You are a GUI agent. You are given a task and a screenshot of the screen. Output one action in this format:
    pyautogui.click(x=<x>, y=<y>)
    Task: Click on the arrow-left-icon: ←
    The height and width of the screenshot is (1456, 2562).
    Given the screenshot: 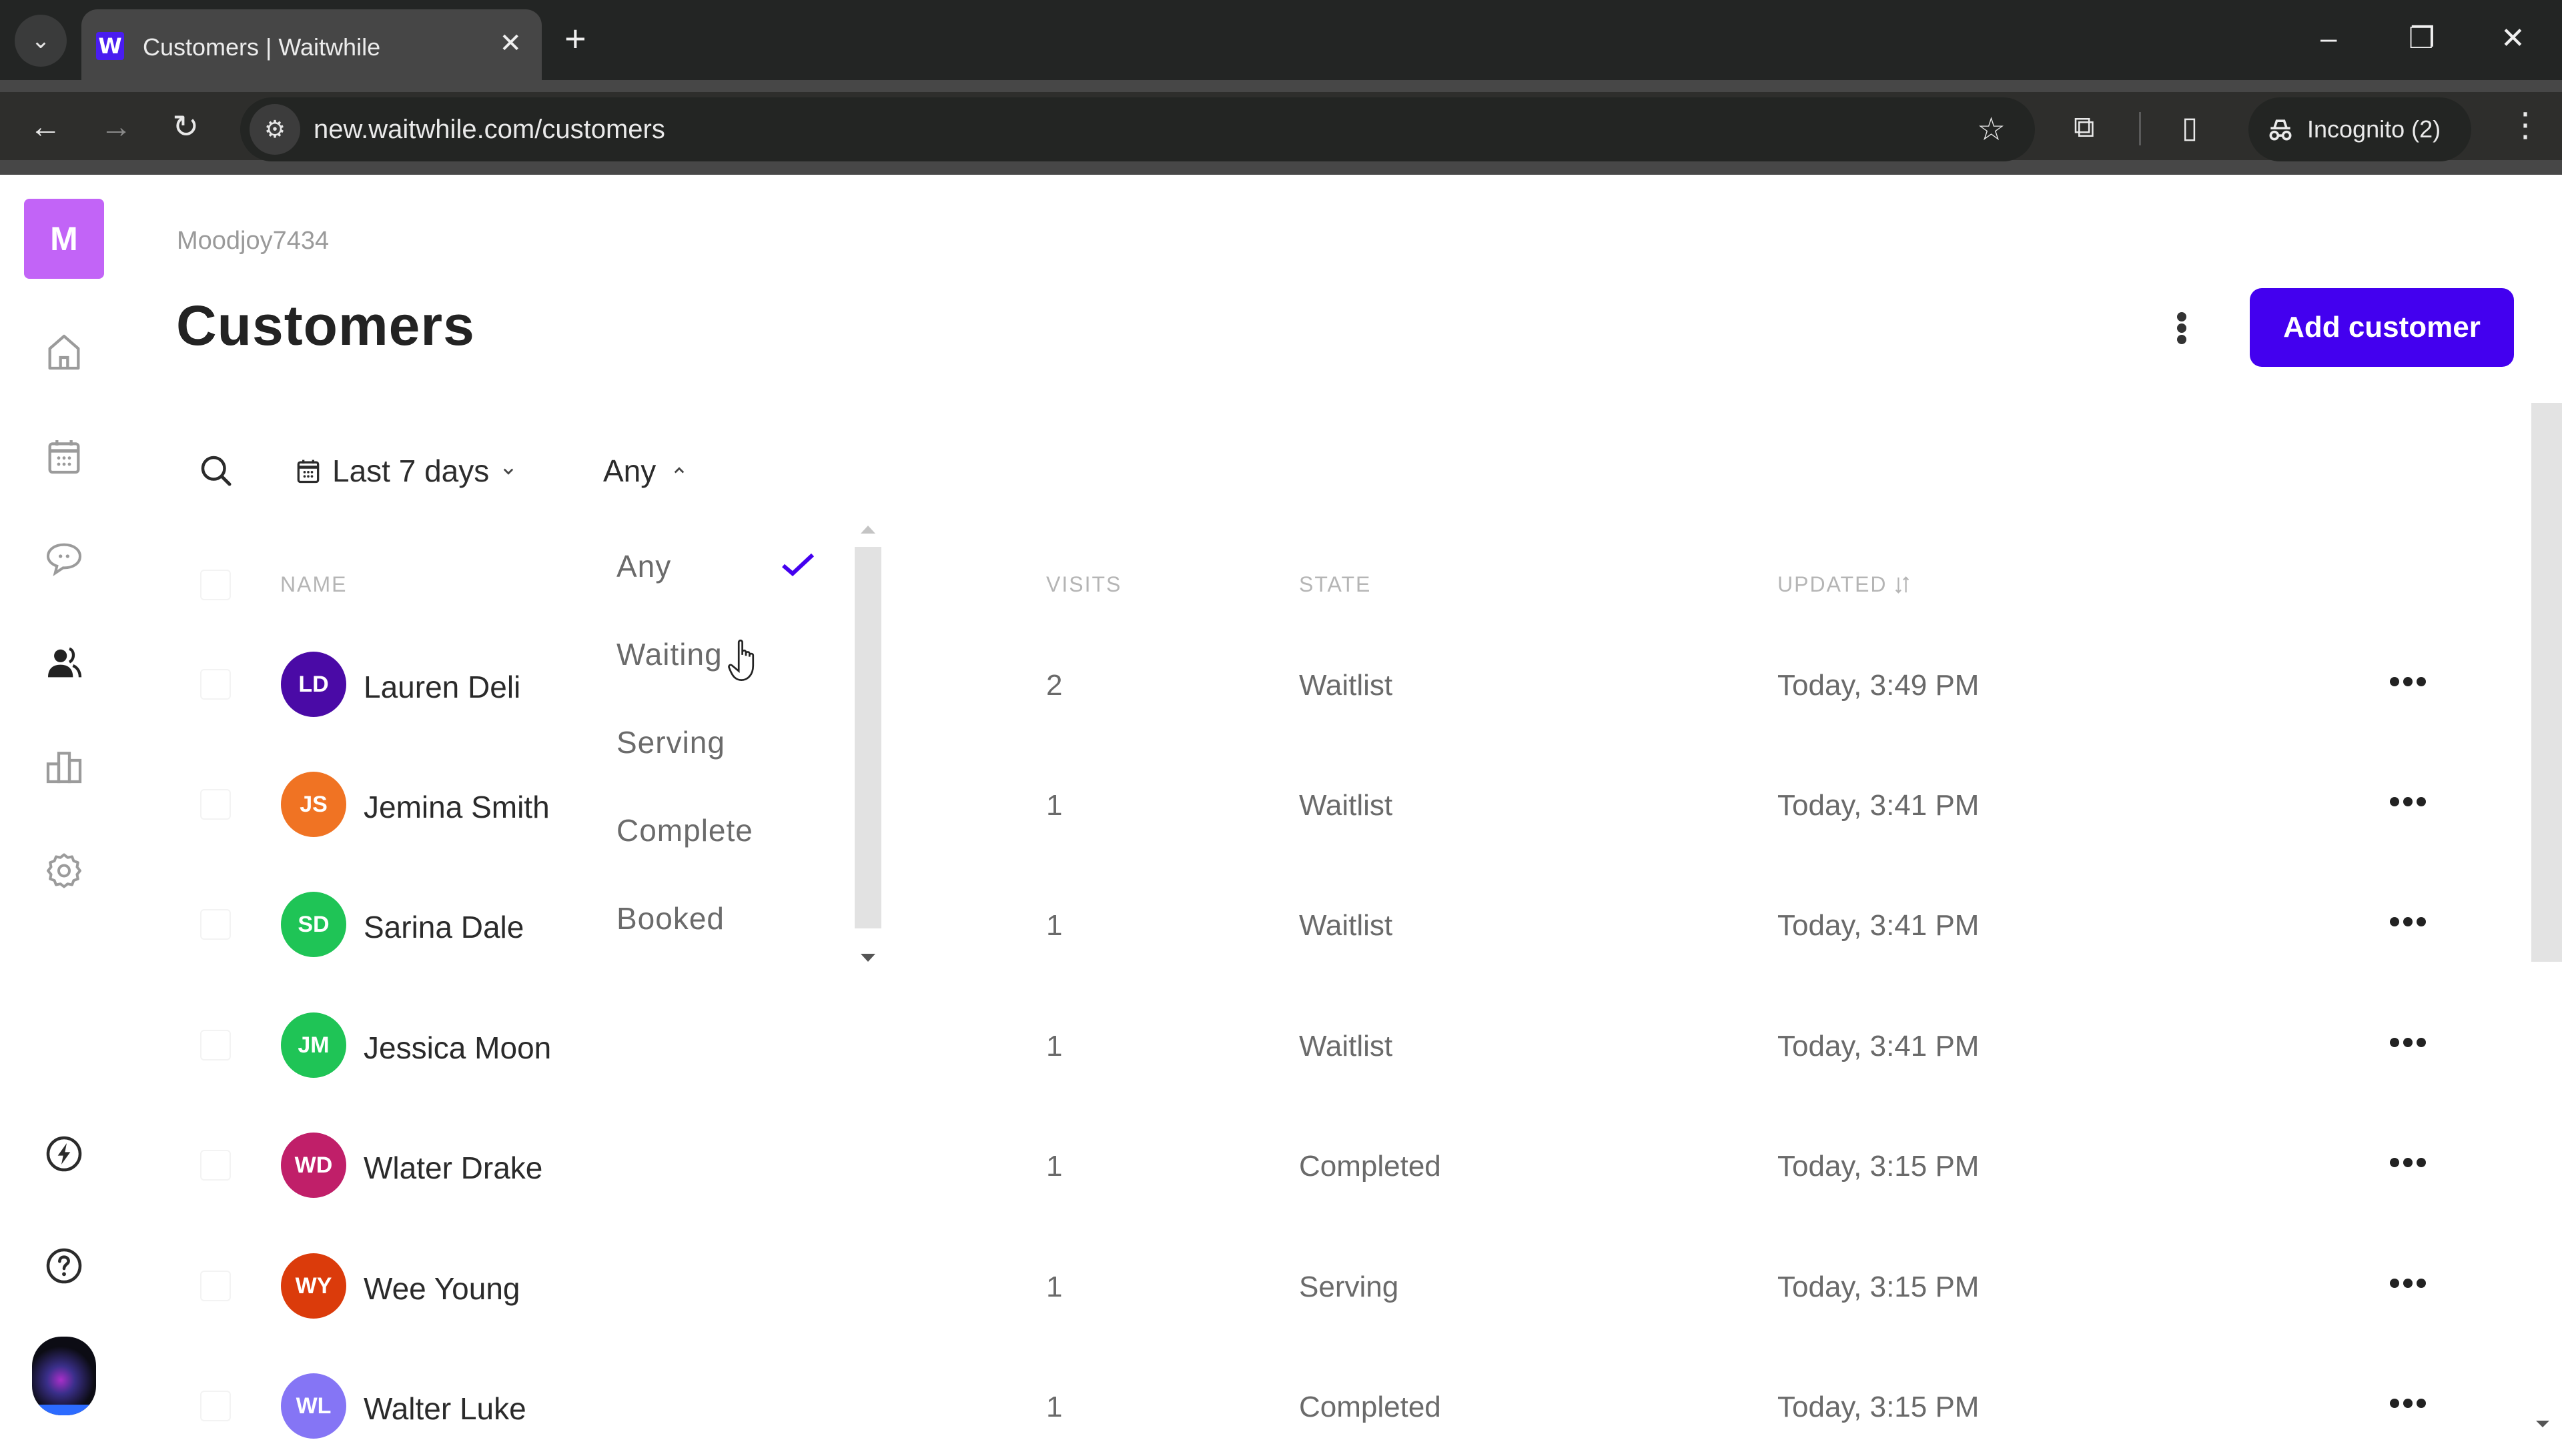 What is the action you would take?
    pyautogui.click(x=45, y=127)
    